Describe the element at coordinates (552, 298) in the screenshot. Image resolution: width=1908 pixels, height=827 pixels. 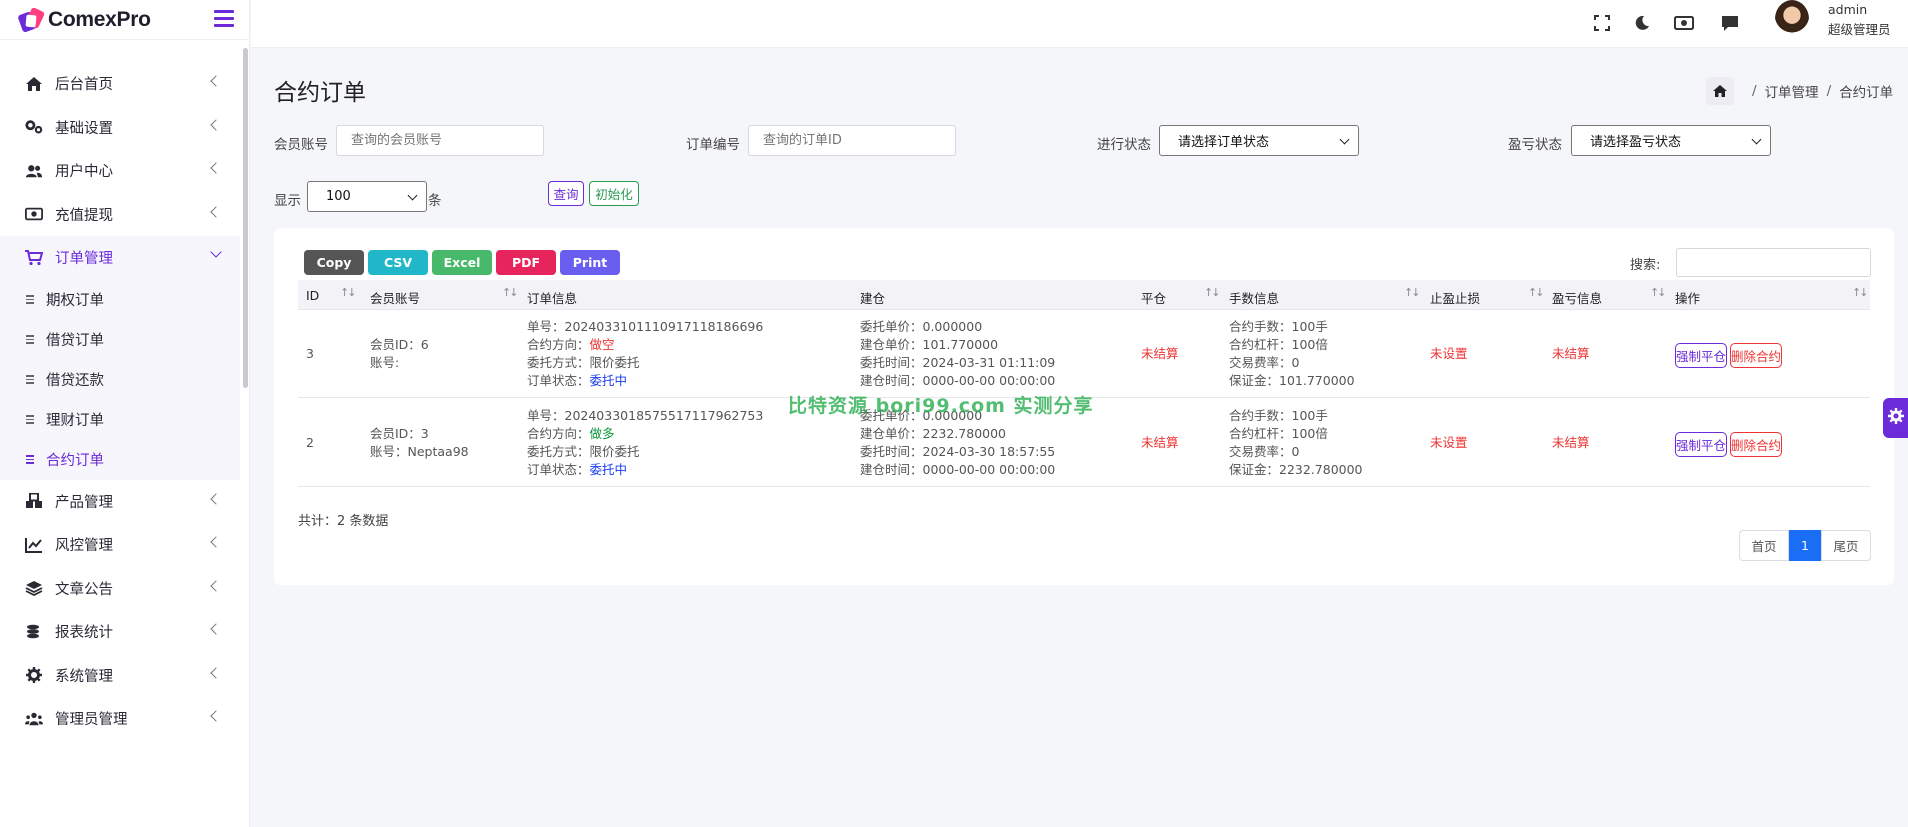
I see `column-header-order-info: 订单信息` at that location.